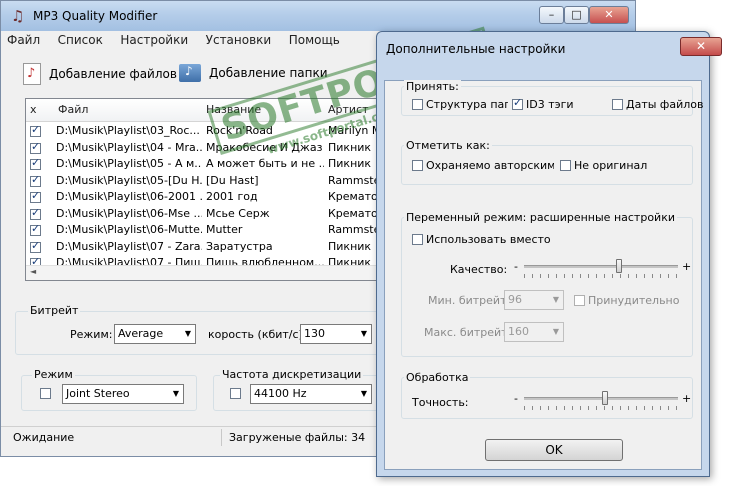  What do you see at coordinates (518, 331) in the screenshot?
I see `max-bitrate-value: 160` at bounding box center [518, 331].